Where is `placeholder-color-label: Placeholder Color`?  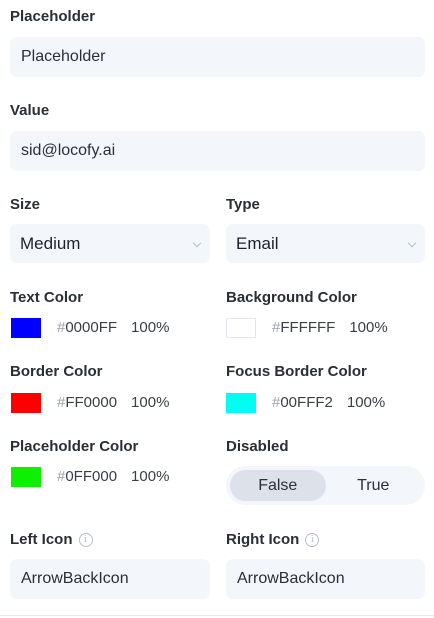
placeholder-color-label: Placeholder Color is located at coordinates (74, 446).